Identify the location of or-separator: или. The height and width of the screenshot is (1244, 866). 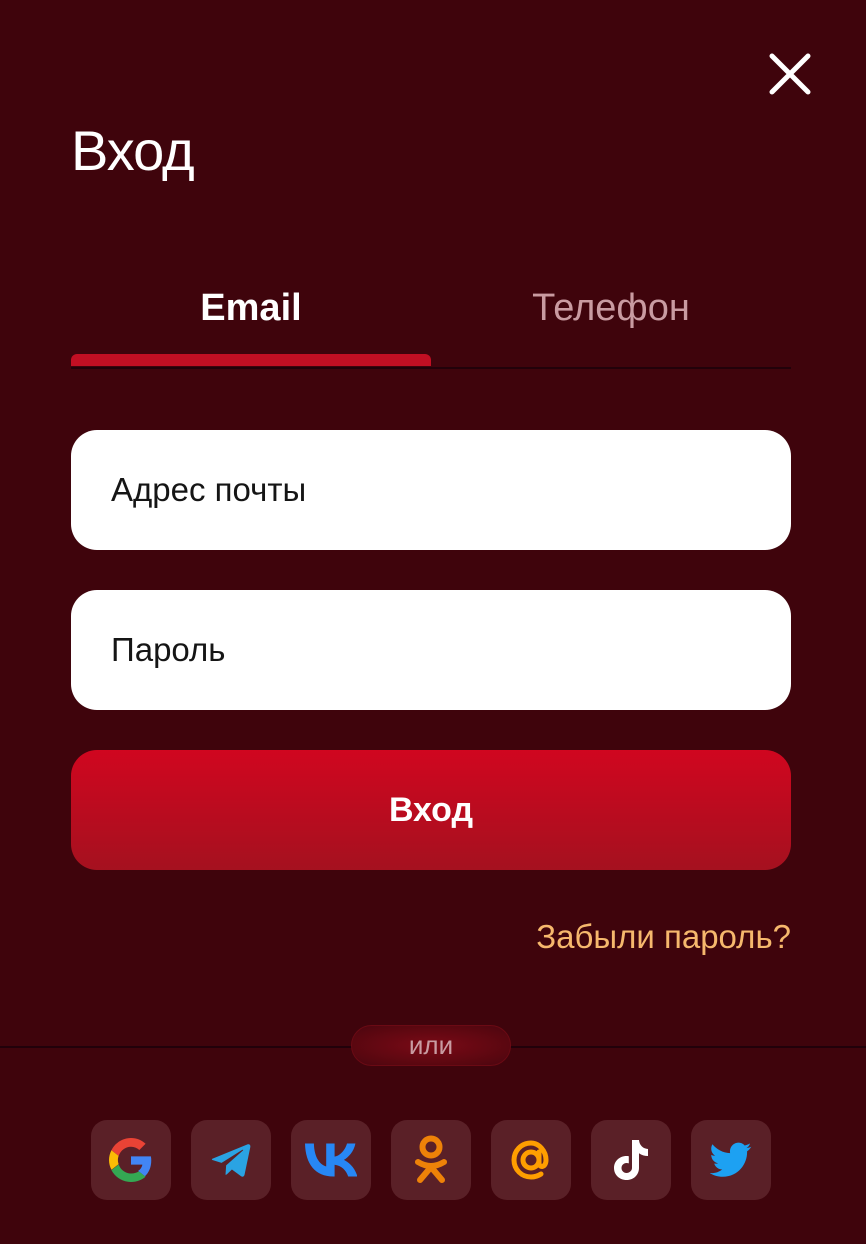
(431, 1045).